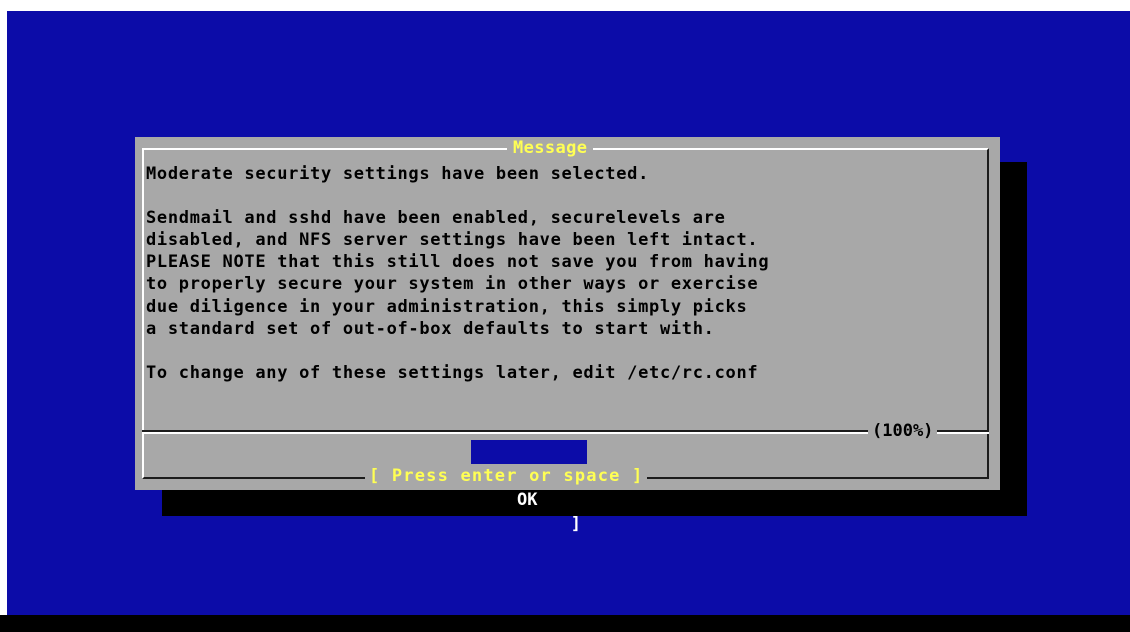 Image resolution: width=1130 pixels, height=632 pixels. What do you see at coordinates (575, 524) in the screenshot?
I see `ok-button-right-bracket: ]` at bounding box center [575, 524].